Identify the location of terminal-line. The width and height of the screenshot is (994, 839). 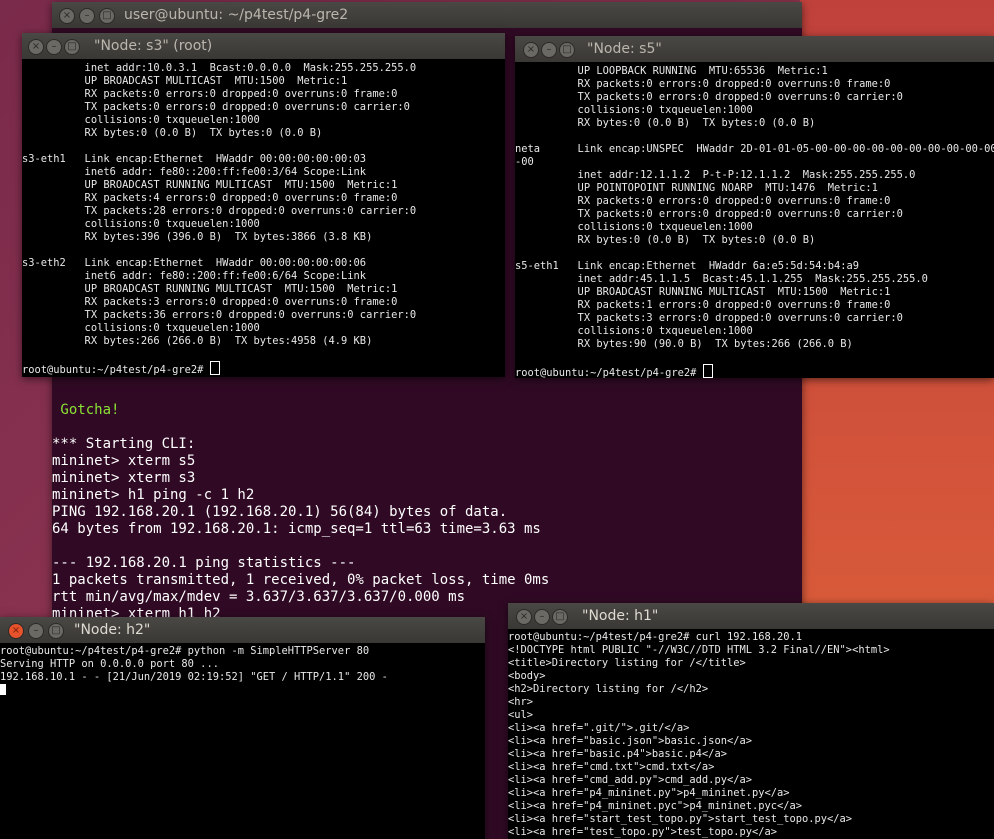
(242, 690).